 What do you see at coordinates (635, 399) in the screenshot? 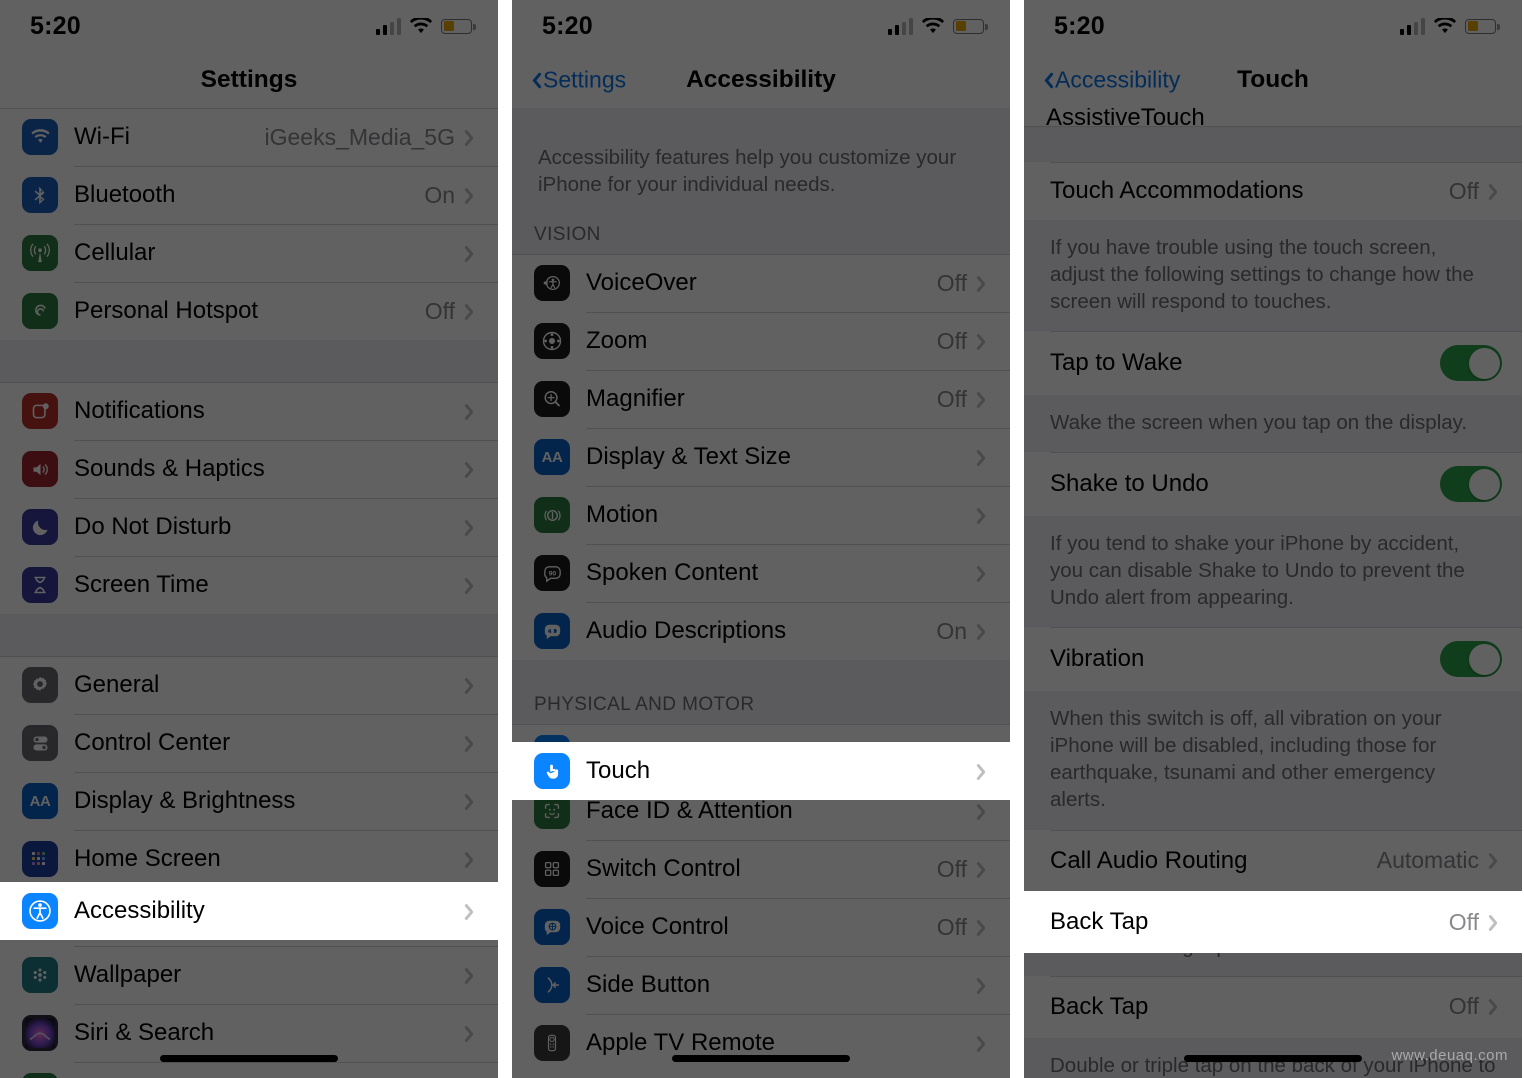
I see `row-label: Magnifier` at bounding box center [635, 399].